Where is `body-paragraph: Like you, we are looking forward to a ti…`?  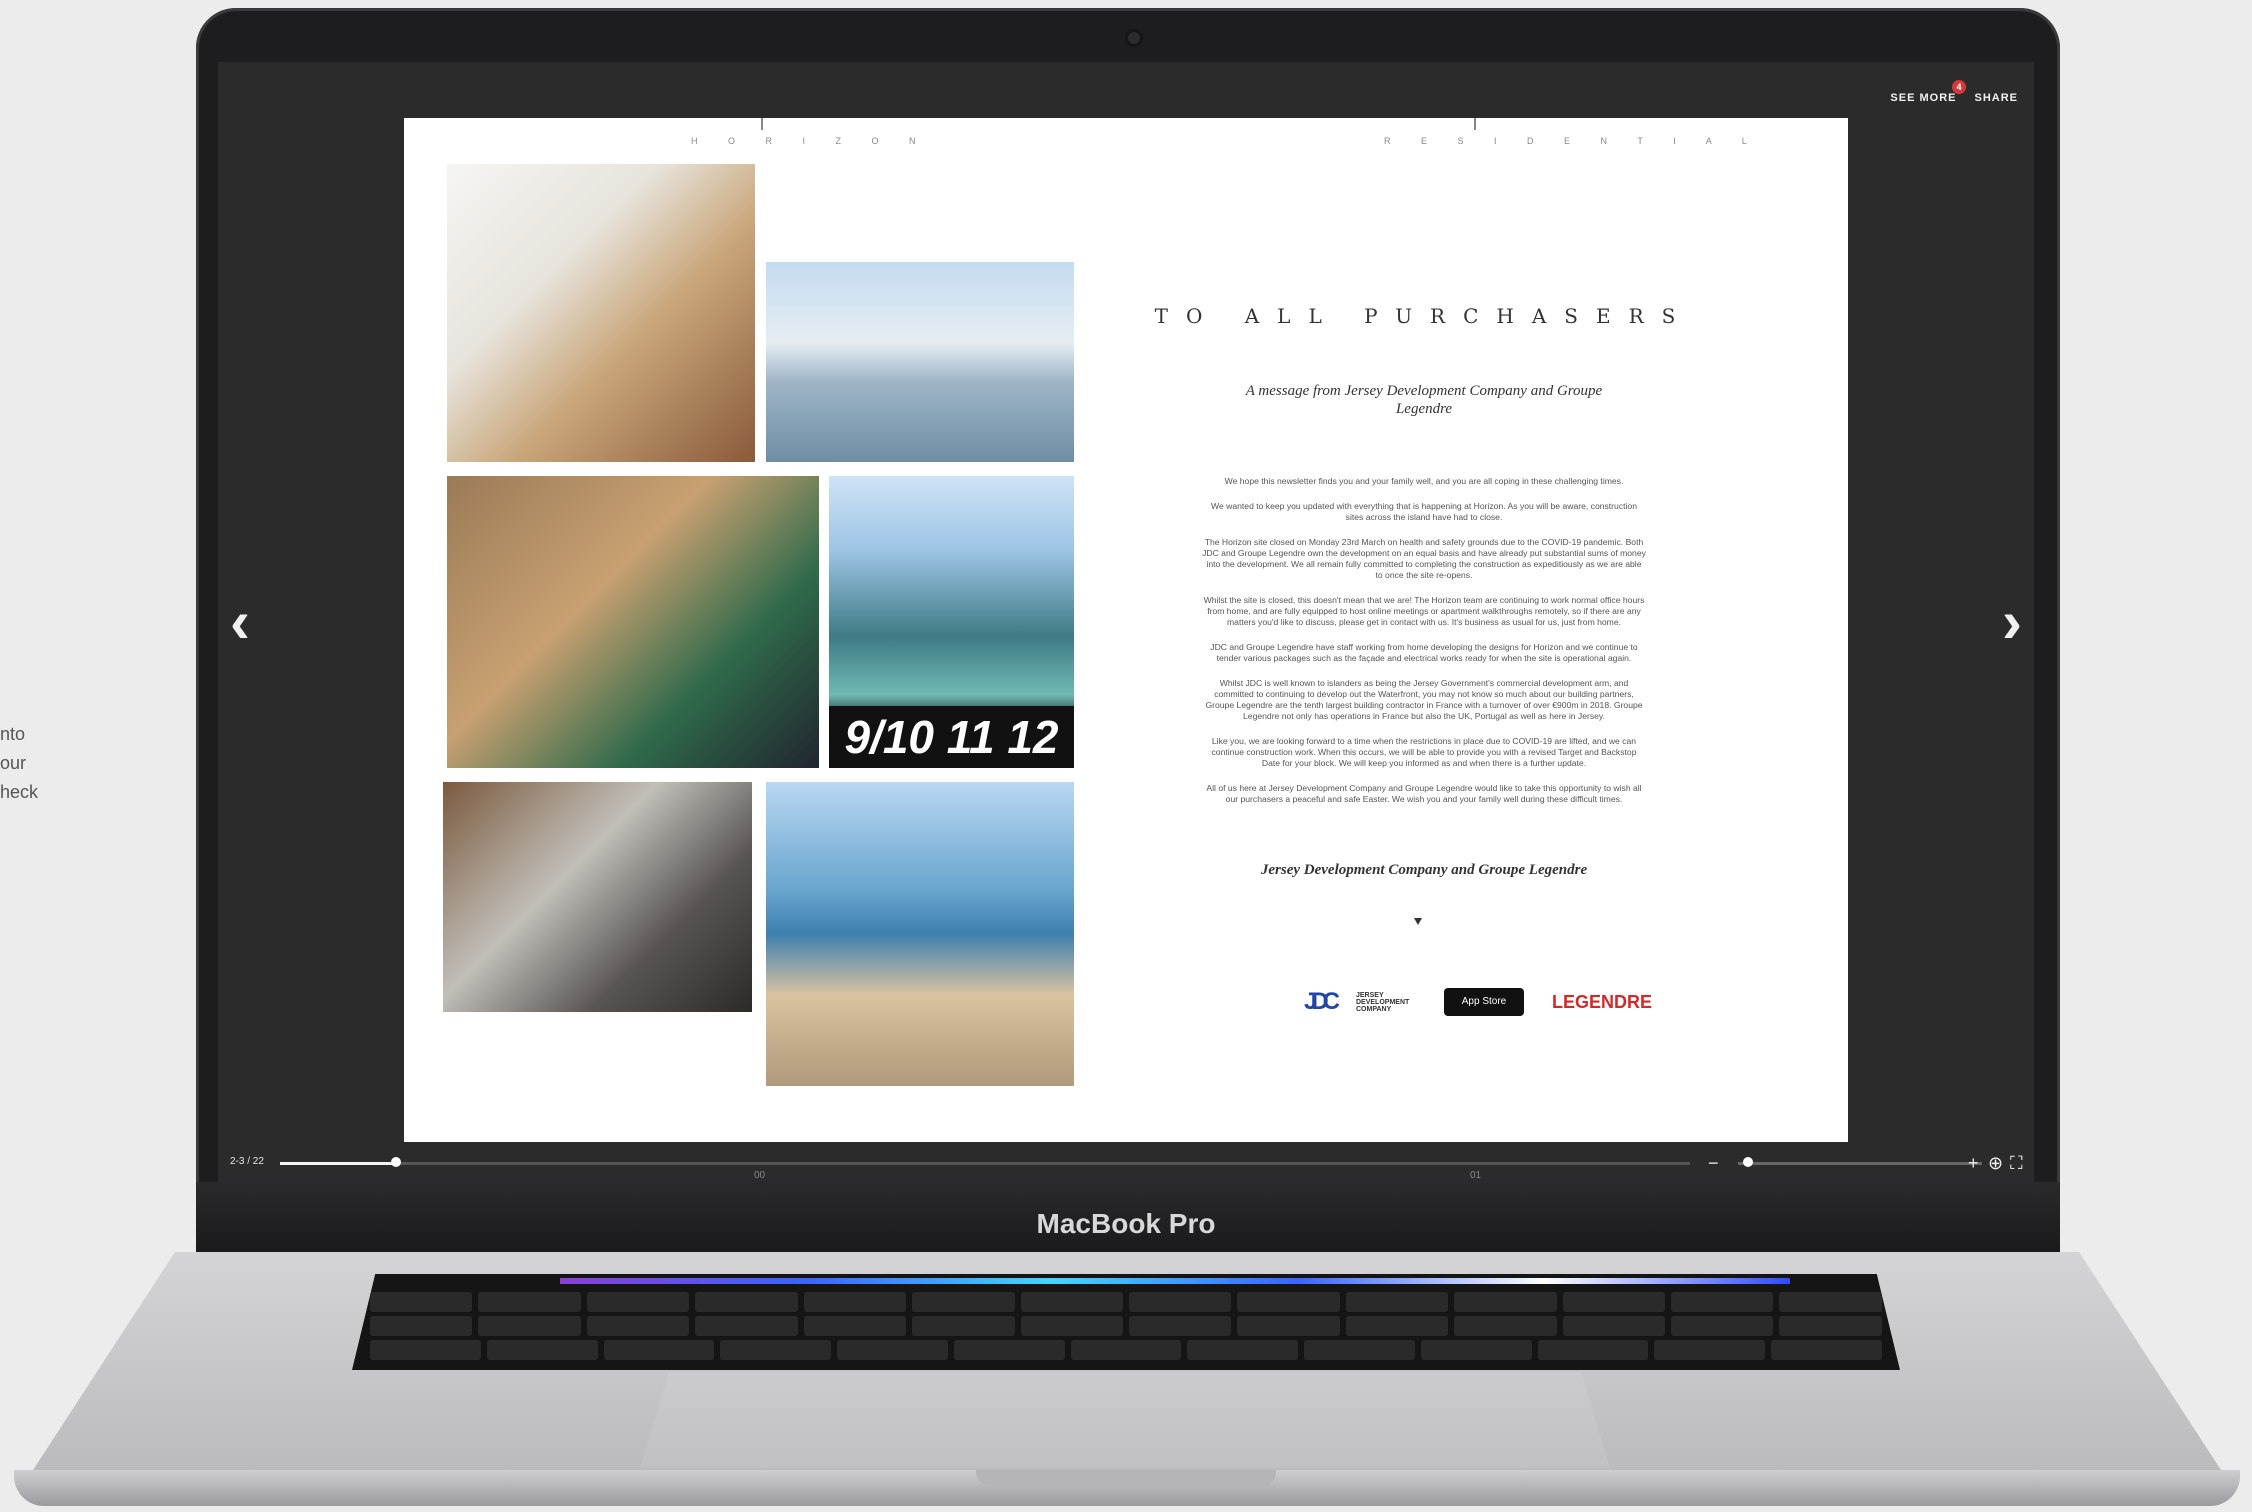 body-paragraph: Like you, we are looking forward to a ti… is located at coordinates (1424, 752).